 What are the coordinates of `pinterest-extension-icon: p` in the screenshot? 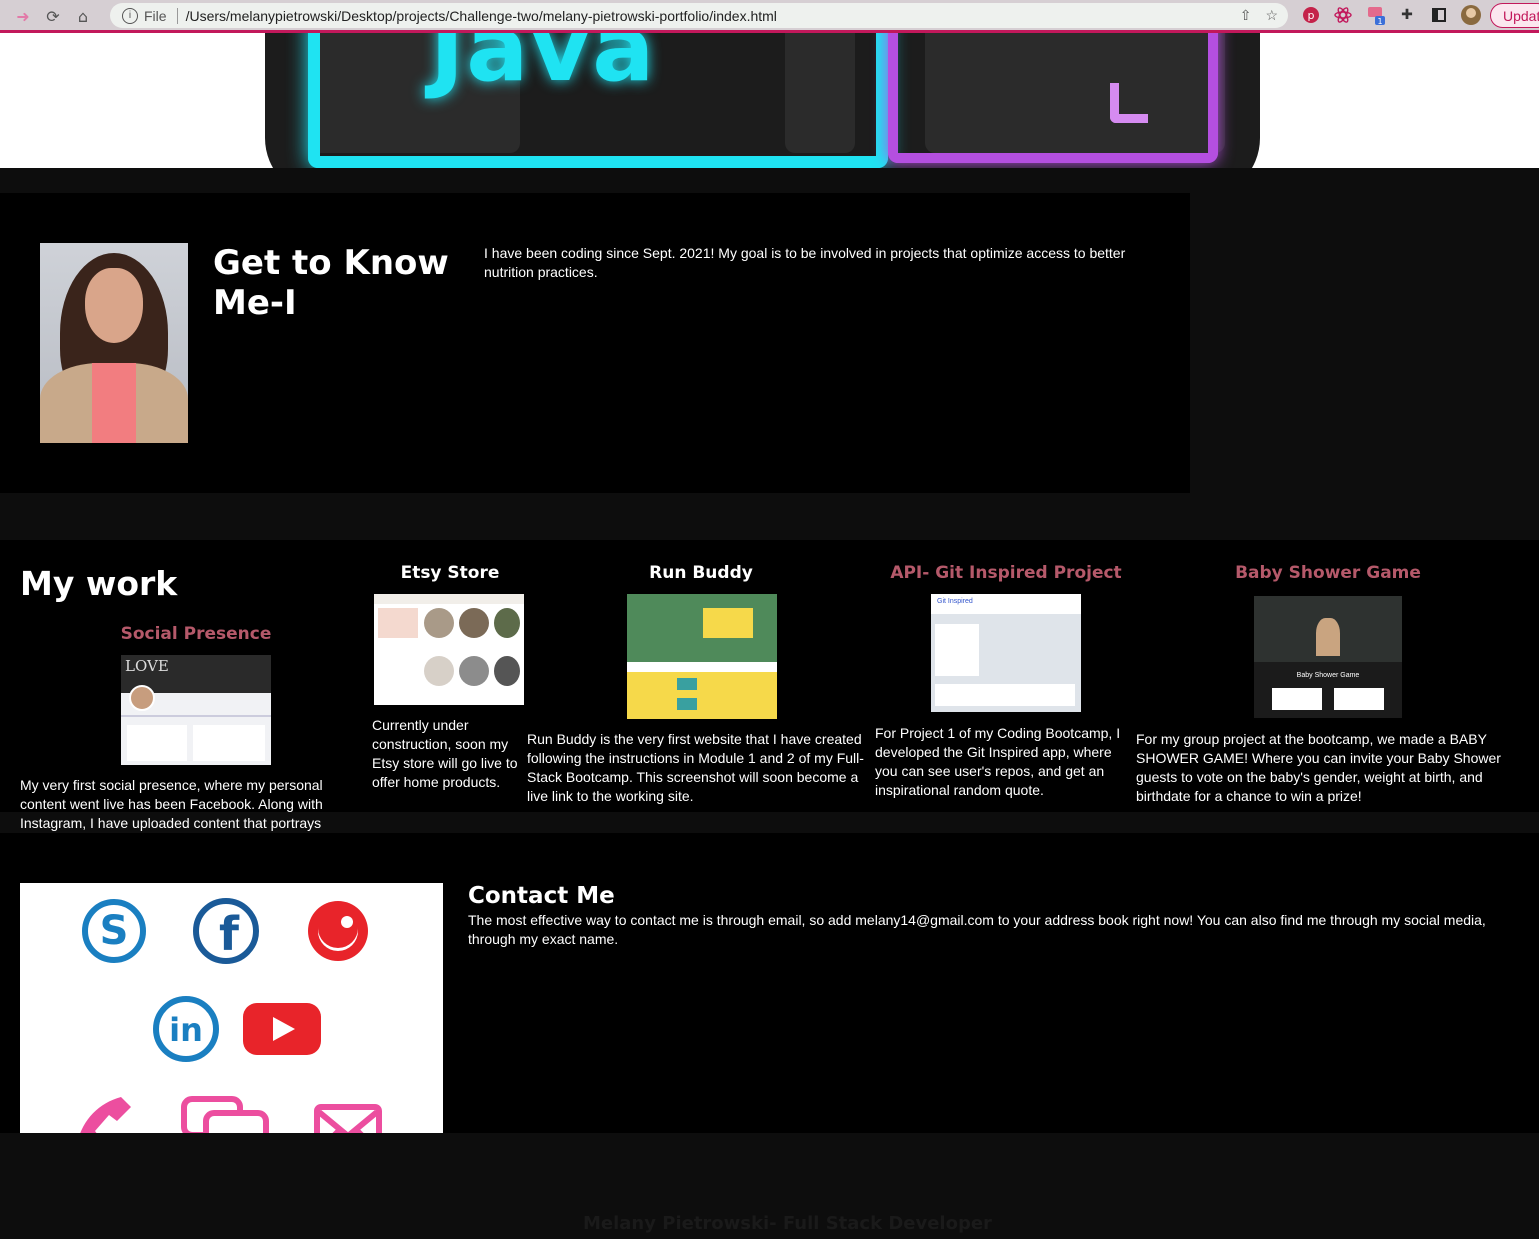 It's located at (1311, 15).